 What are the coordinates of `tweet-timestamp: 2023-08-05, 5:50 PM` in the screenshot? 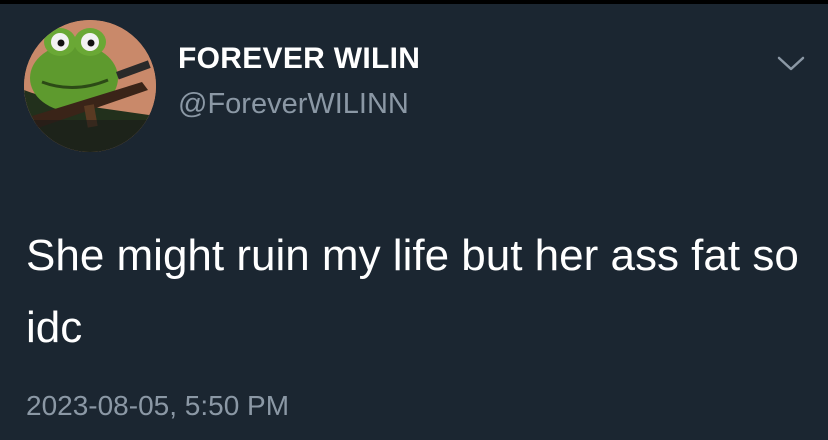 It's located at (157, 406).